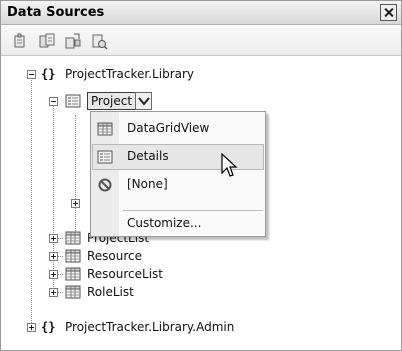 The height and width of the screenshot is (351, 402). Describe the element at coordinates (73, 41) in the screenshot. I see `configure-dataset-icon` at that location.